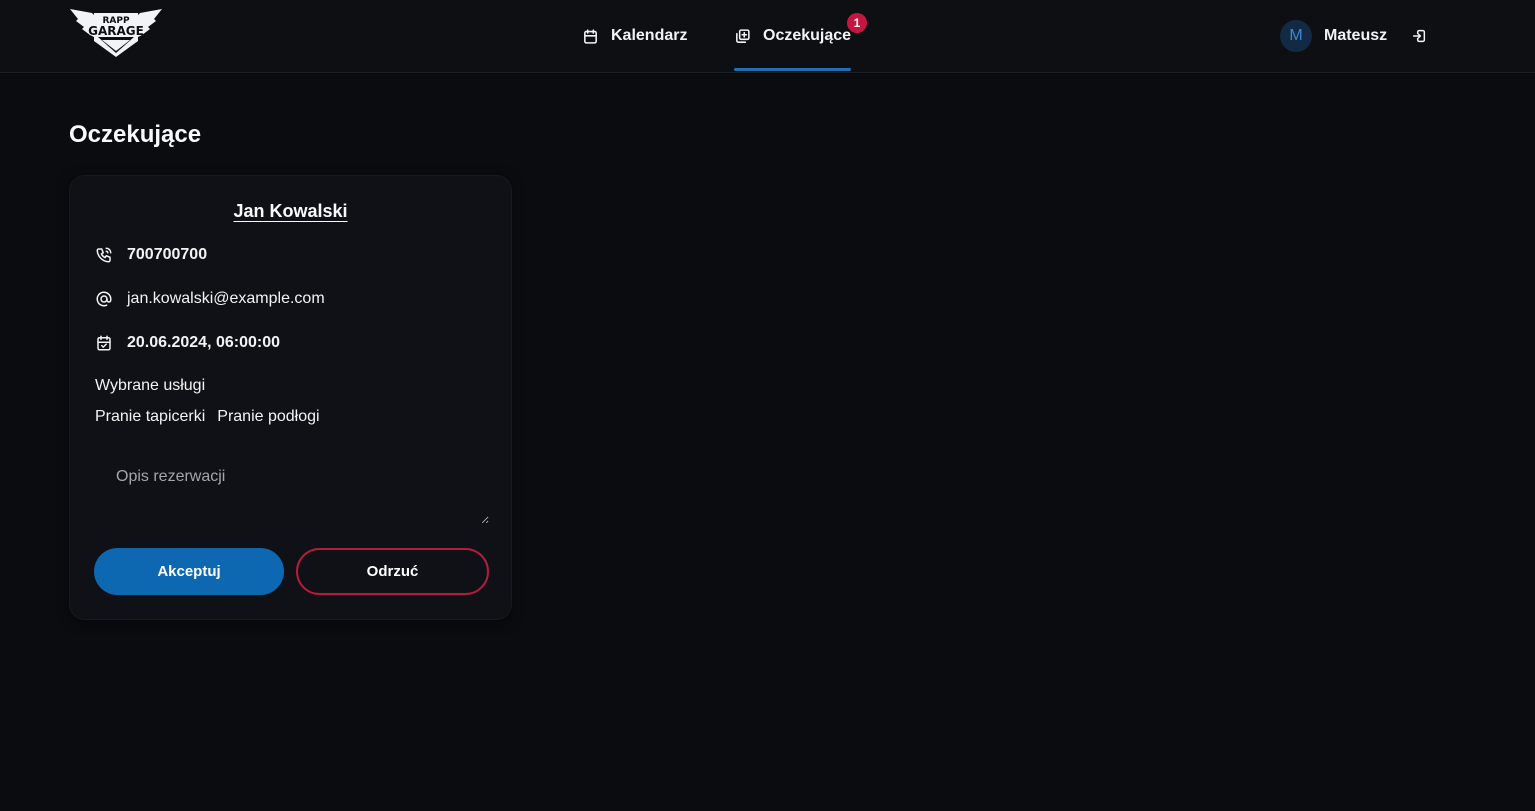 This screenshot has height=811, width=1535. What do you see at coordinates (204, 342) in the screenshot?
I see `date-value: 20.06.2024, 06:00:00` at bounding box center [204, 342].